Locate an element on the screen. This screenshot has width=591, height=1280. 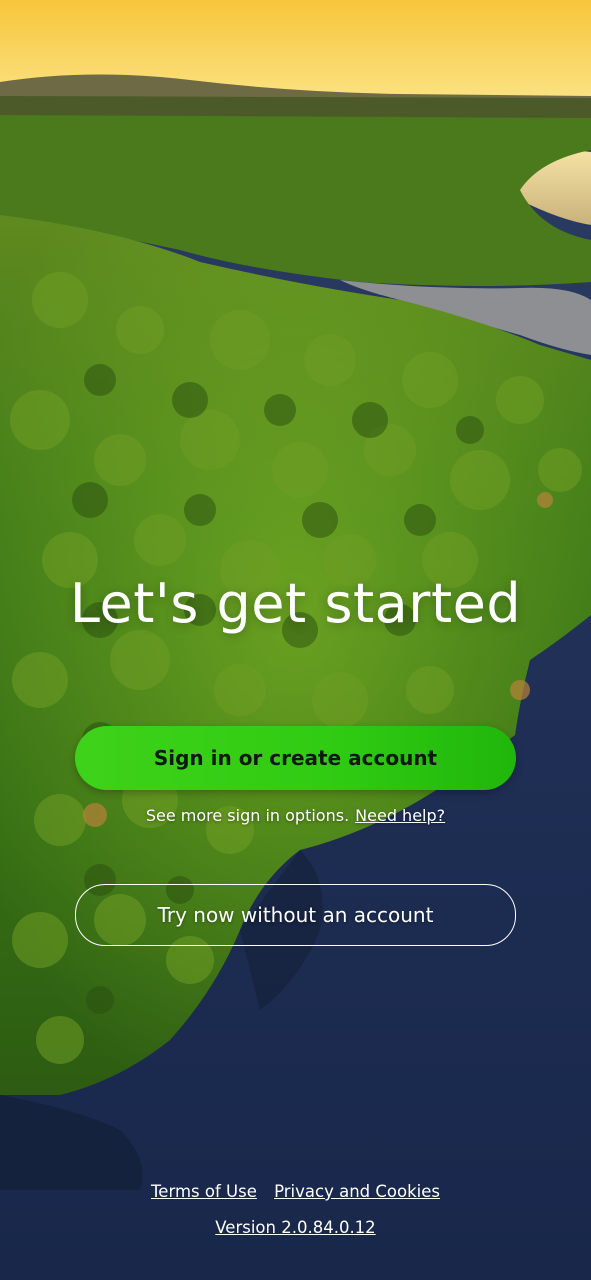
need-help-link: Need help? is located at coordinates (400, 815).